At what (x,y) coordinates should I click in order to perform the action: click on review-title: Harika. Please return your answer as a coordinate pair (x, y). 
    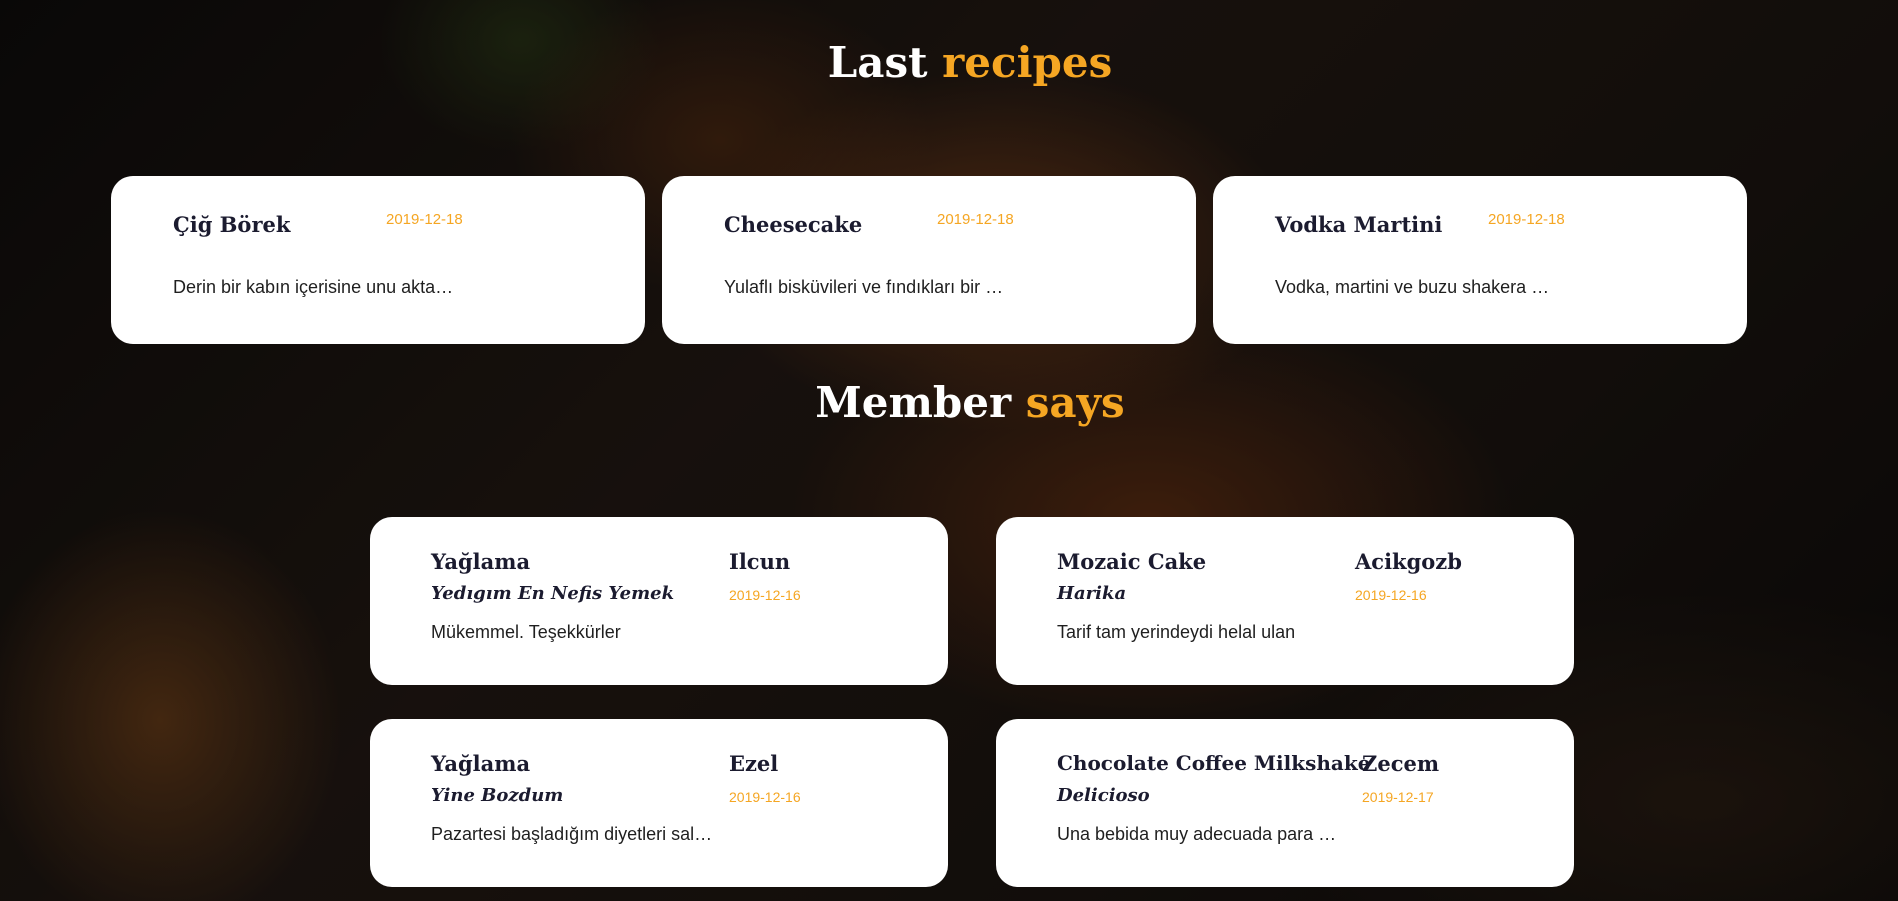
    Looking at the image, I should click on (1092, 593).